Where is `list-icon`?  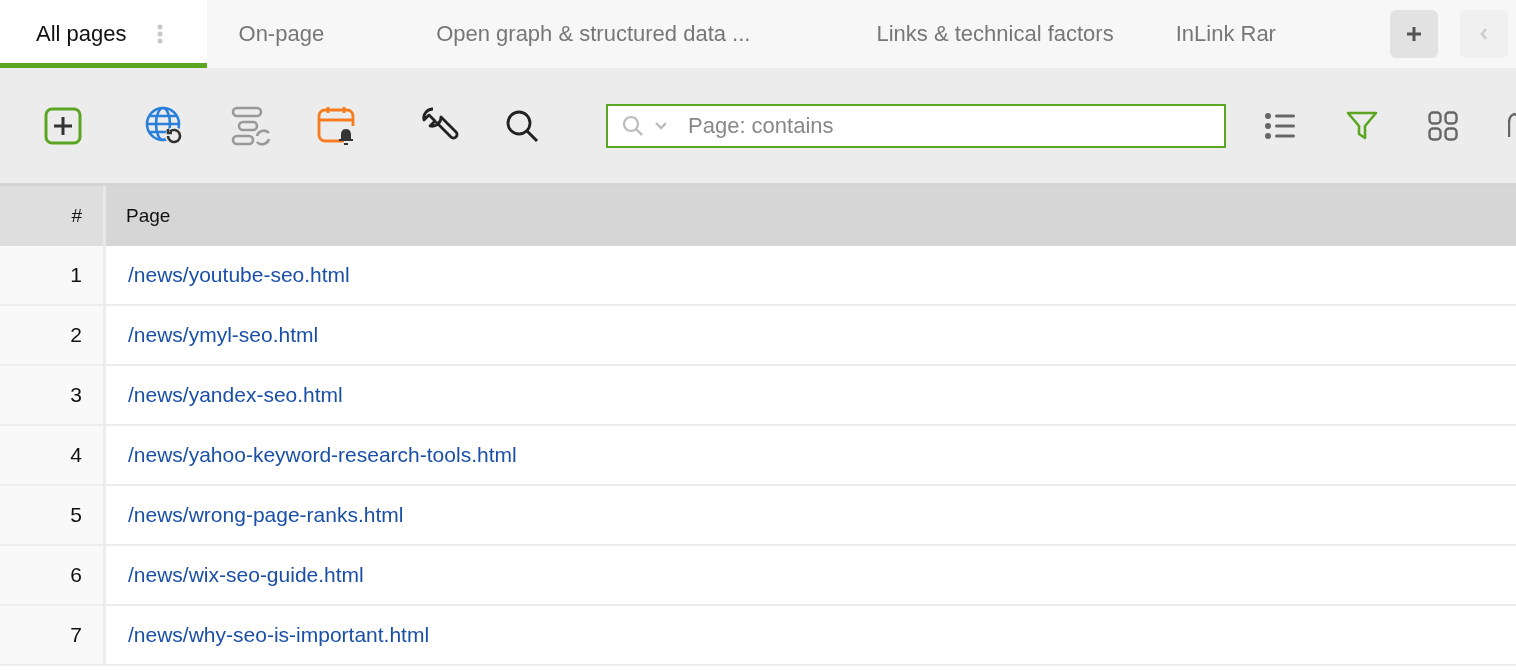
list-icon is located at coordinates (1280, 125).